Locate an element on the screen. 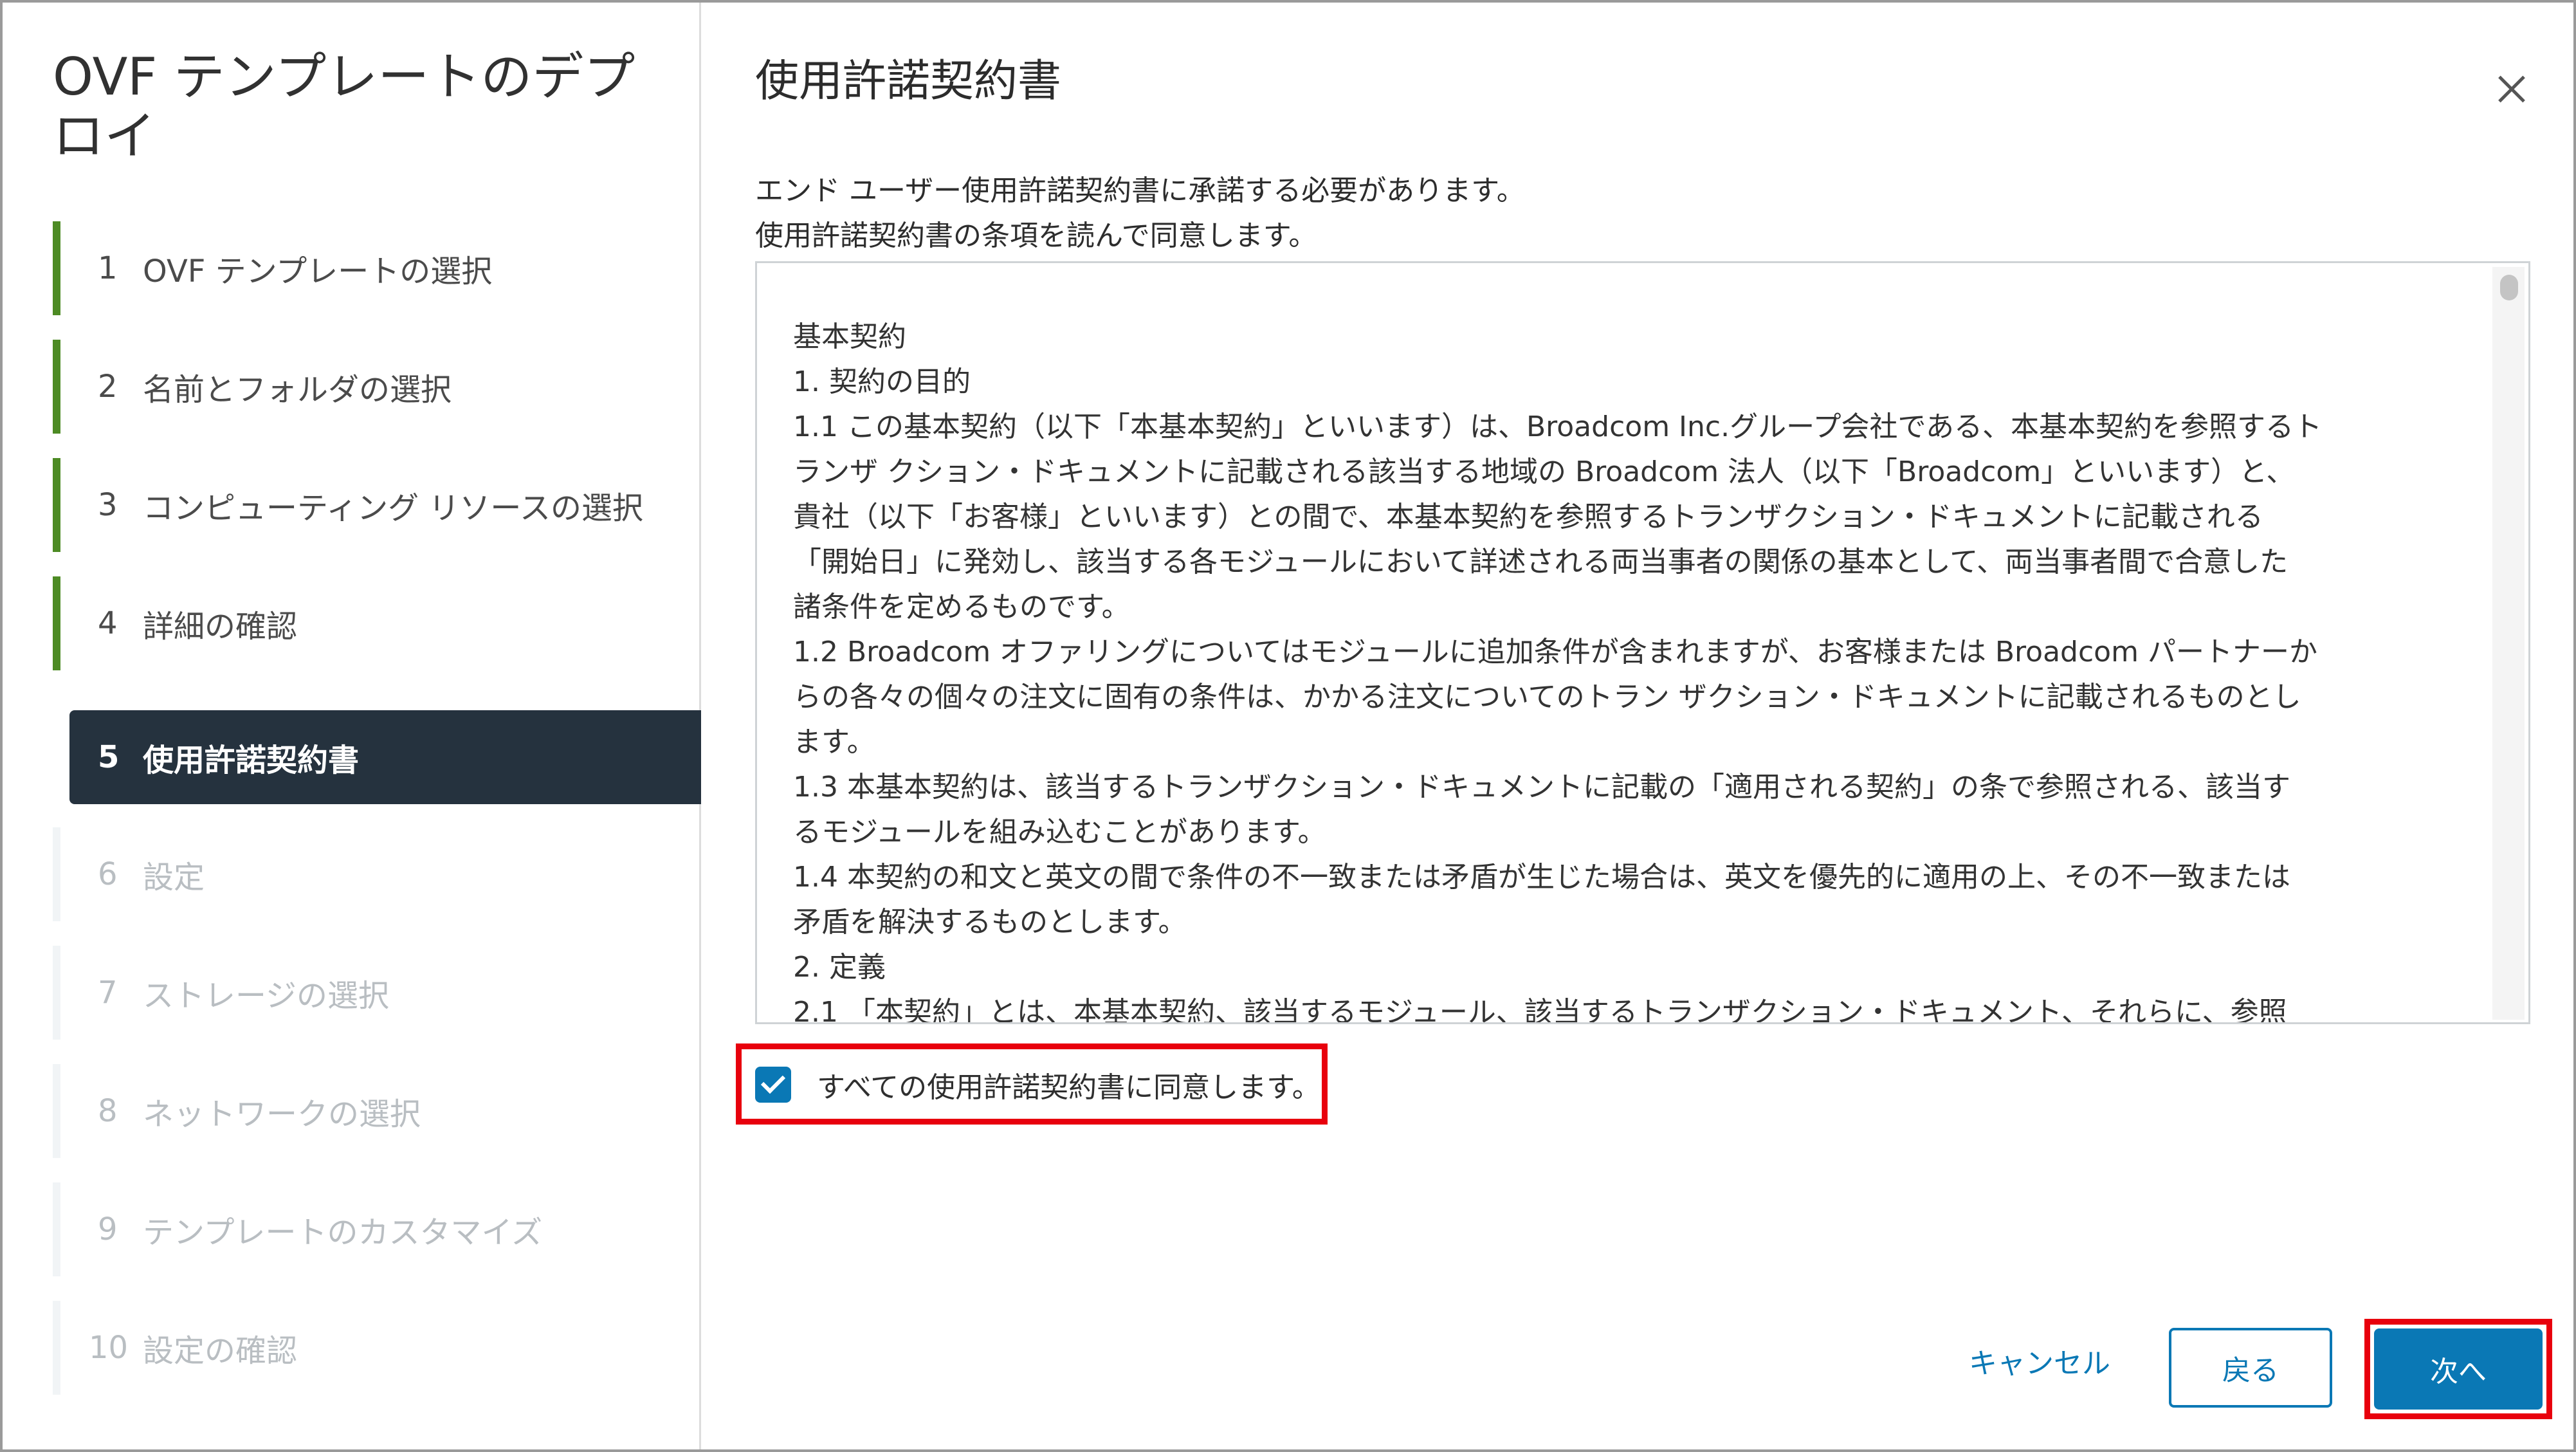  step-ovf-template: 1 OVF テンプレートの選択 is located at coordinates (377, 268).